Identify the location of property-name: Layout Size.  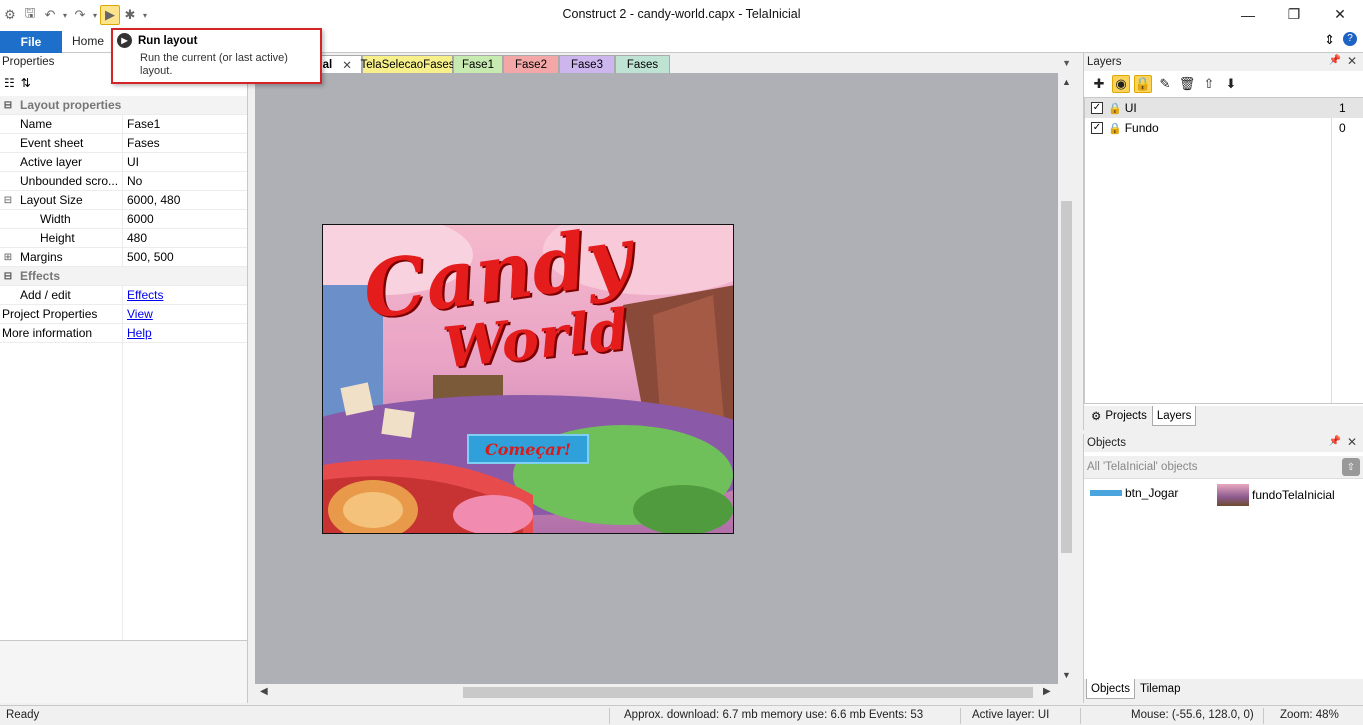
(51, 200).